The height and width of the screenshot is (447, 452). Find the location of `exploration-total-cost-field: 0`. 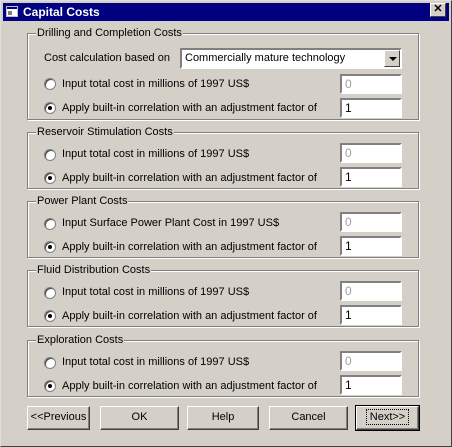

exploration-total-cost-field: 0 is located at coordinates (371, 361).